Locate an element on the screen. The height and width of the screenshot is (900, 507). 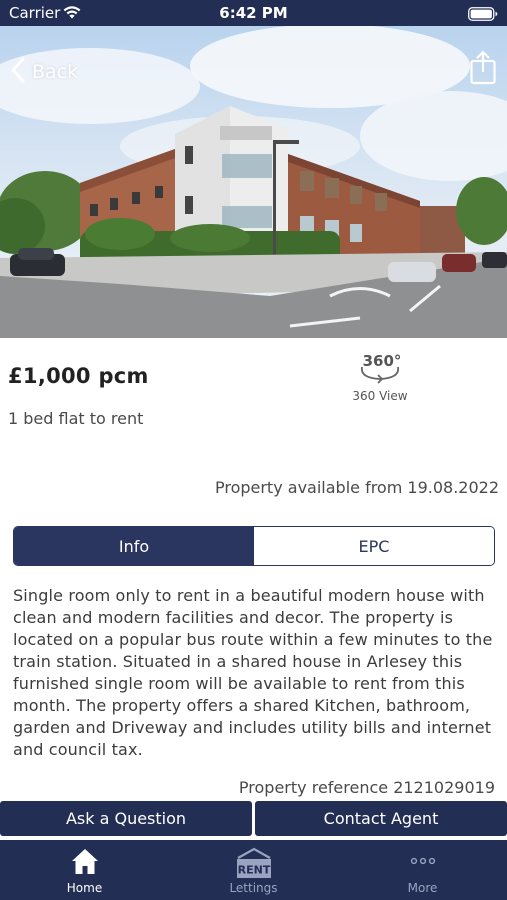
ask-question-button: Ask a Question is located at coordinates (126, 818).